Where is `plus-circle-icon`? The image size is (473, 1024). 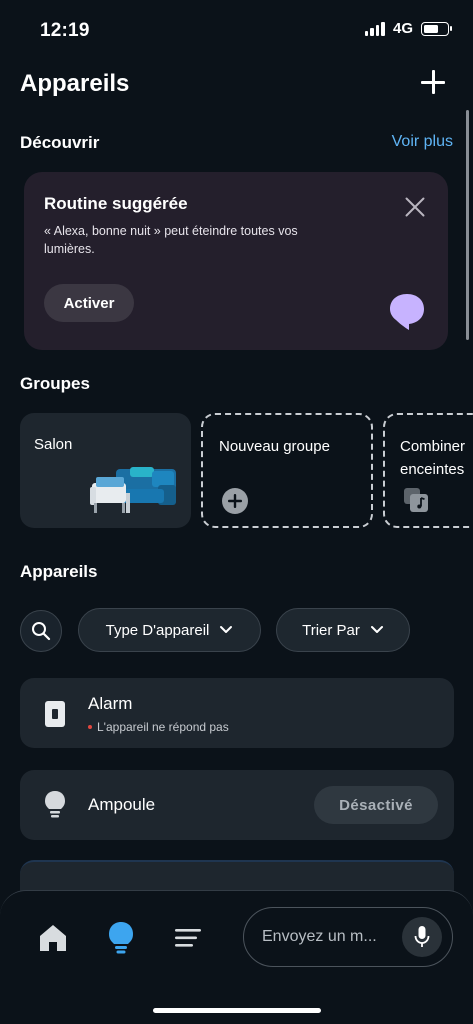
plus-circle-icon is located at coordinates (235, 501).